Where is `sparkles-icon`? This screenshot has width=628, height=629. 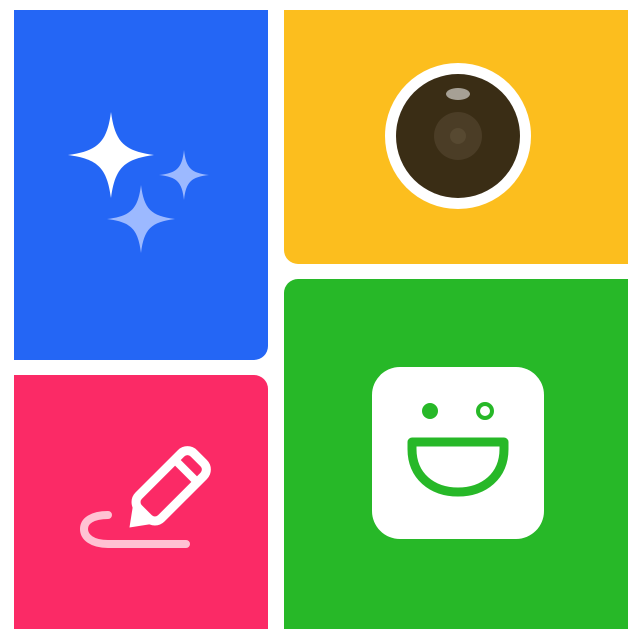
sparkles-icon is located at coordinates (138, 182).